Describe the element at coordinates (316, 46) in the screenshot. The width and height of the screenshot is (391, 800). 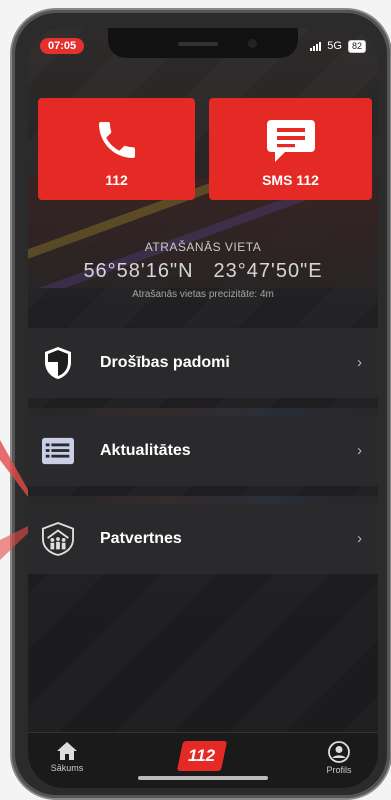
I see `signal-icon` at that location.